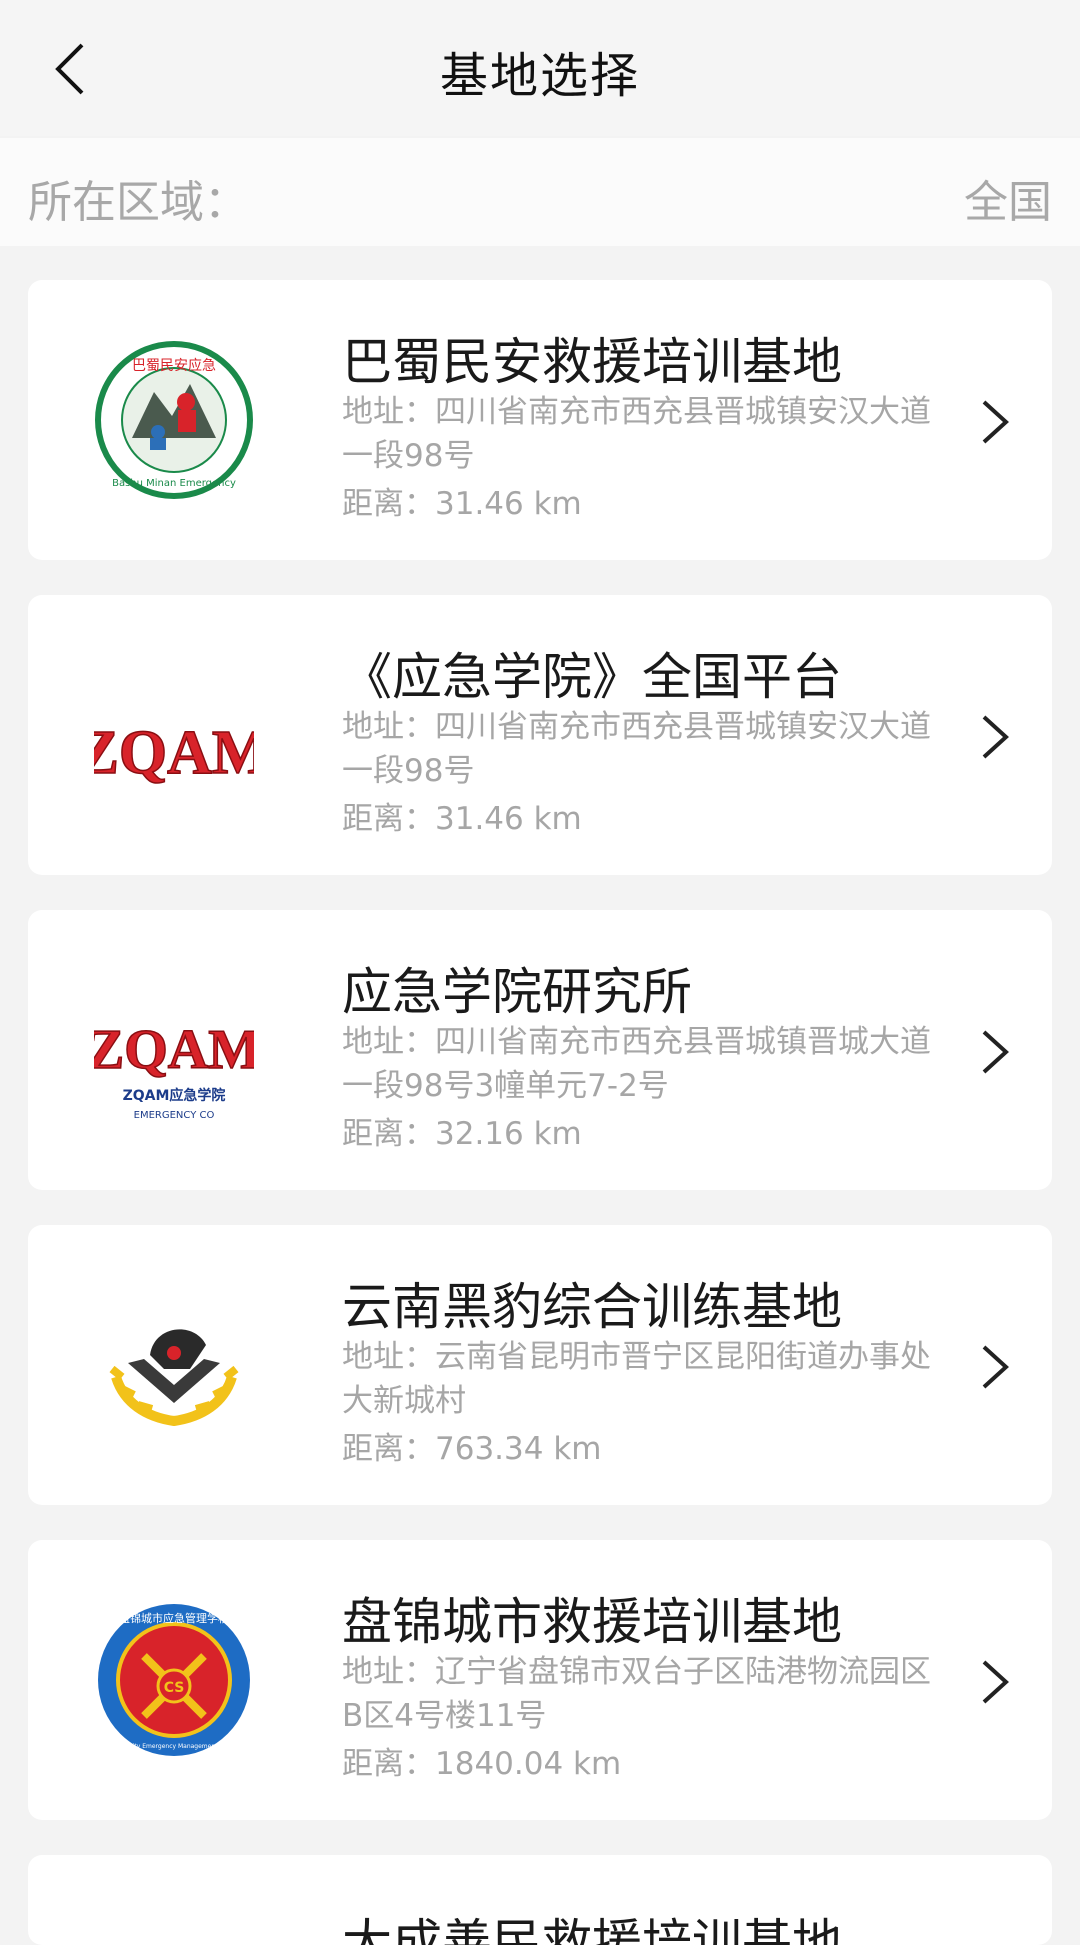  What do you see at coordinates (174, 1618) in the screenshot?
I see `svg-text: 盘锦城市应急管理学校` at bounding box center [174, 1618].